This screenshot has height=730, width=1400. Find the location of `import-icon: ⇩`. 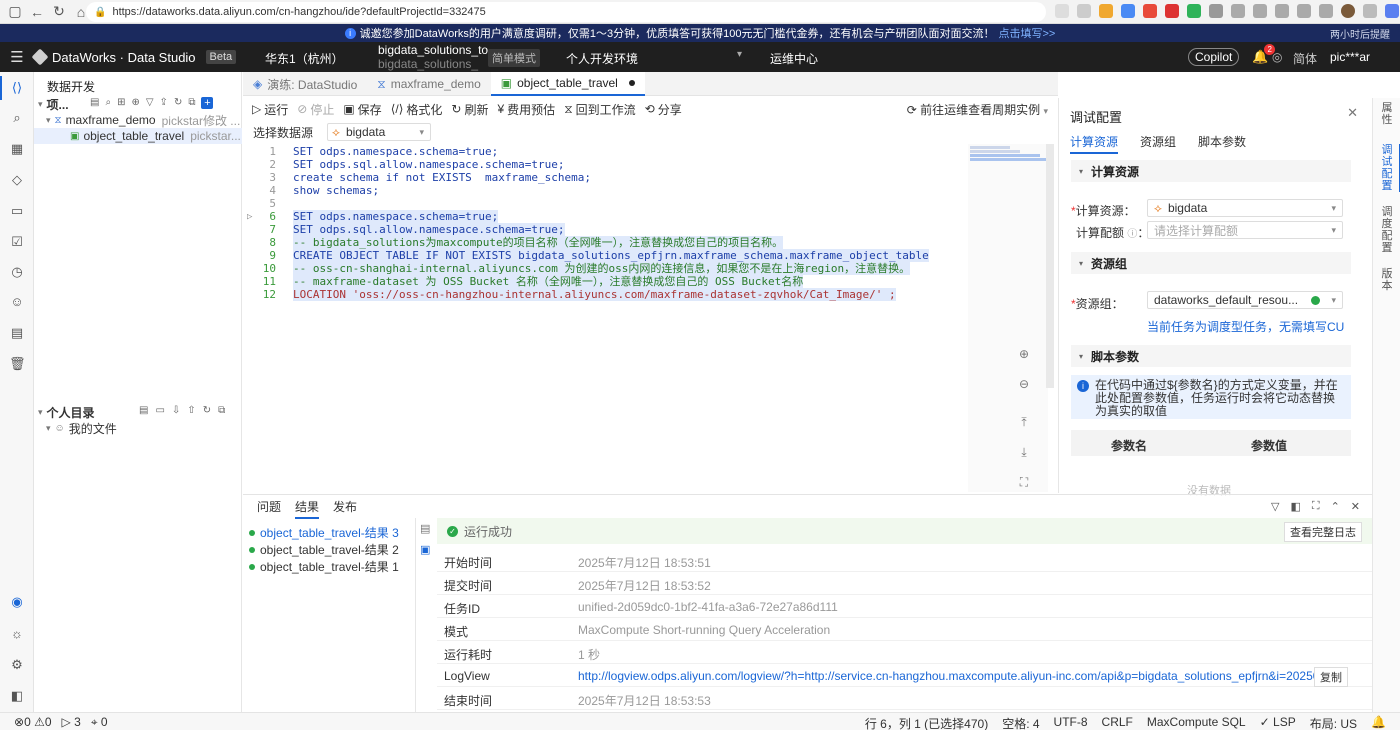

import-icon: ⇩ is located at coordinates (176, 410).